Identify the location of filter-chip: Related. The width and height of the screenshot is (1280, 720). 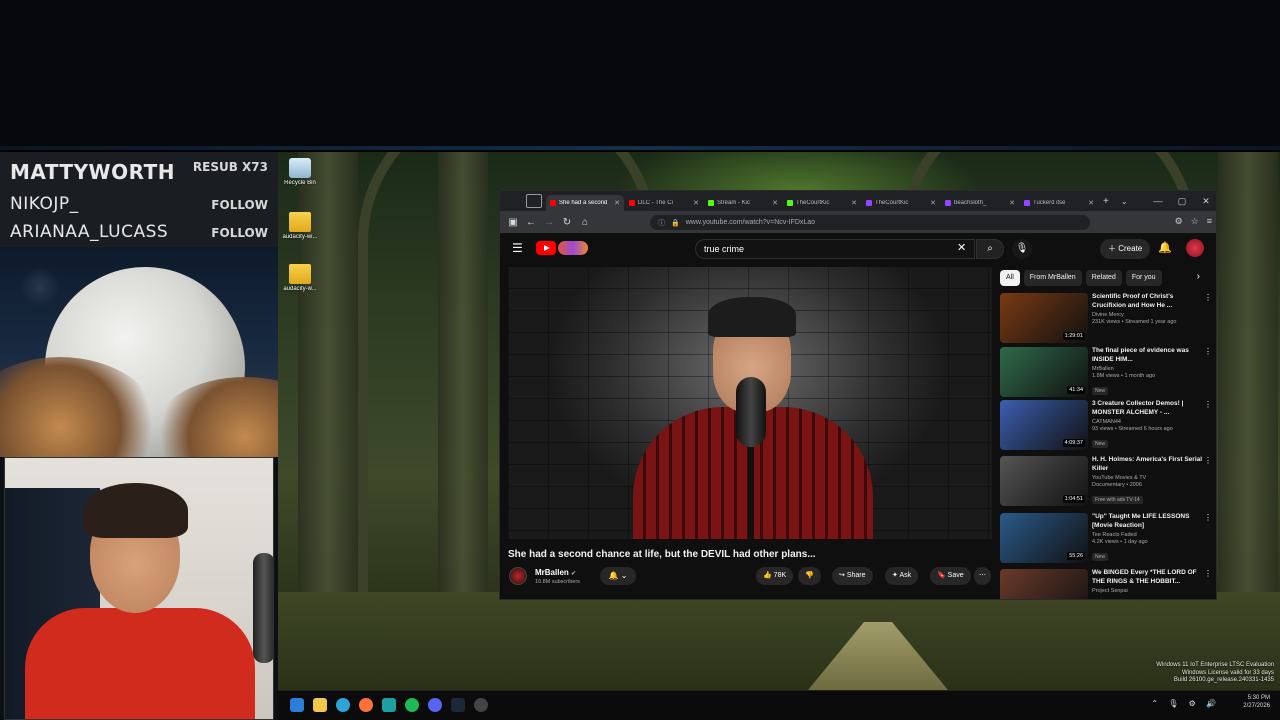
(1103, 278).